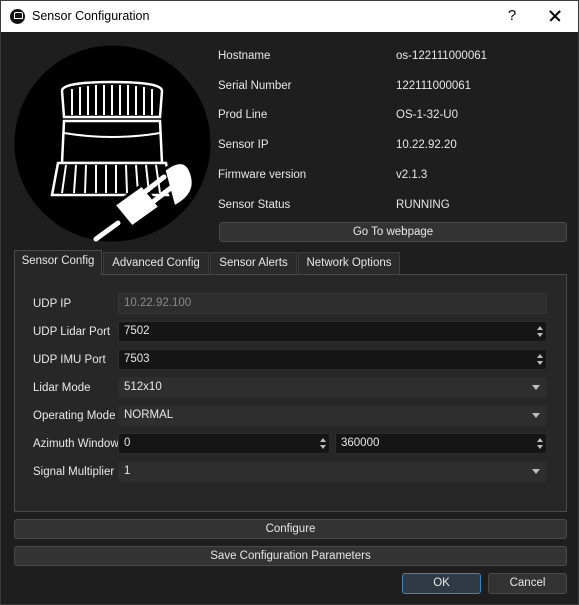 This screenshot has width=579, height=605. I want to click on azimuth-end-value: 360000, so click(360, 443).